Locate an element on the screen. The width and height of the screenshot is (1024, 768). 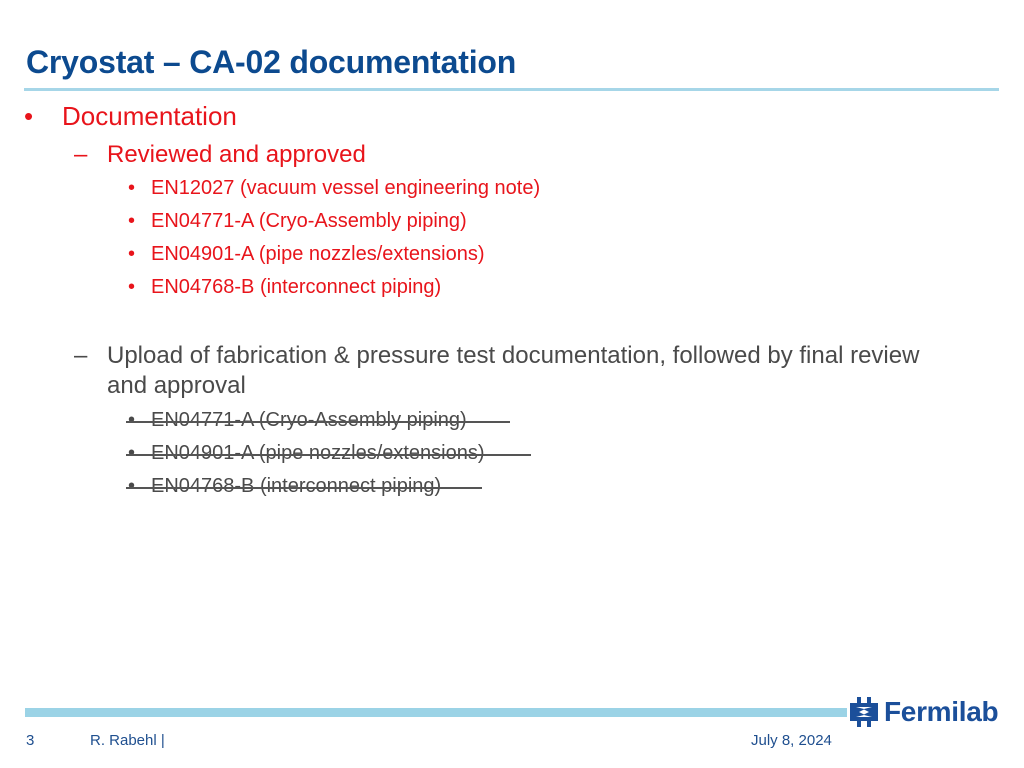
fermilab-logo-icon is located at coordinates (864, 712).